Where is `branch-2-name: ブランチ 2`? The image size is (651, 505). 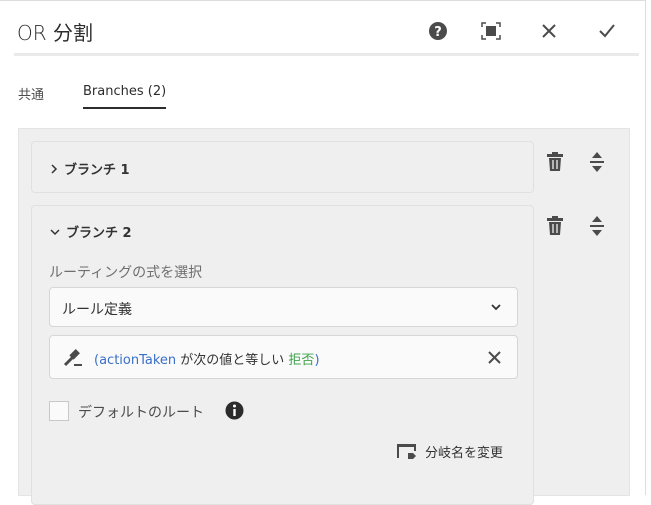
branch-2-name: ブランチ 2 is located at coordinates (99, 233).